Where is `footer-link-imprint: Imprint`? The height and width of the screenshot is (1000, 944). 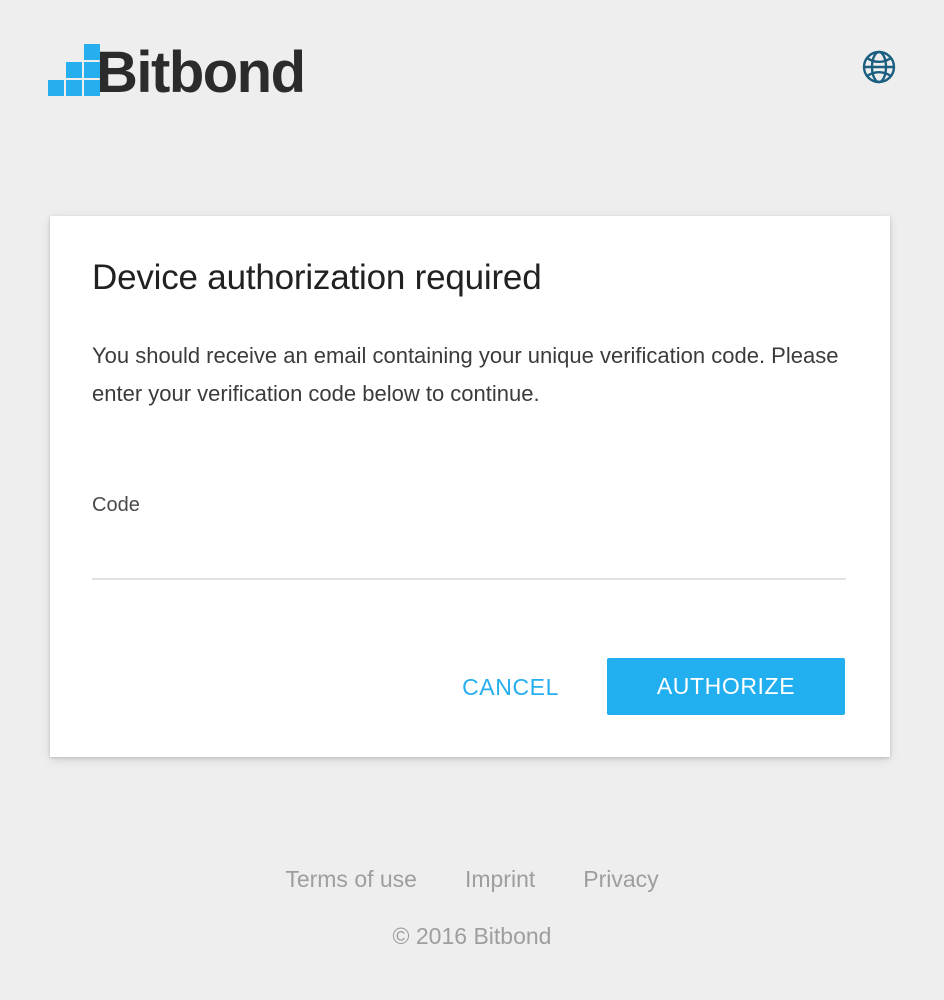
footer-link-imprint: Imprint is located at coordinates (500, 879).